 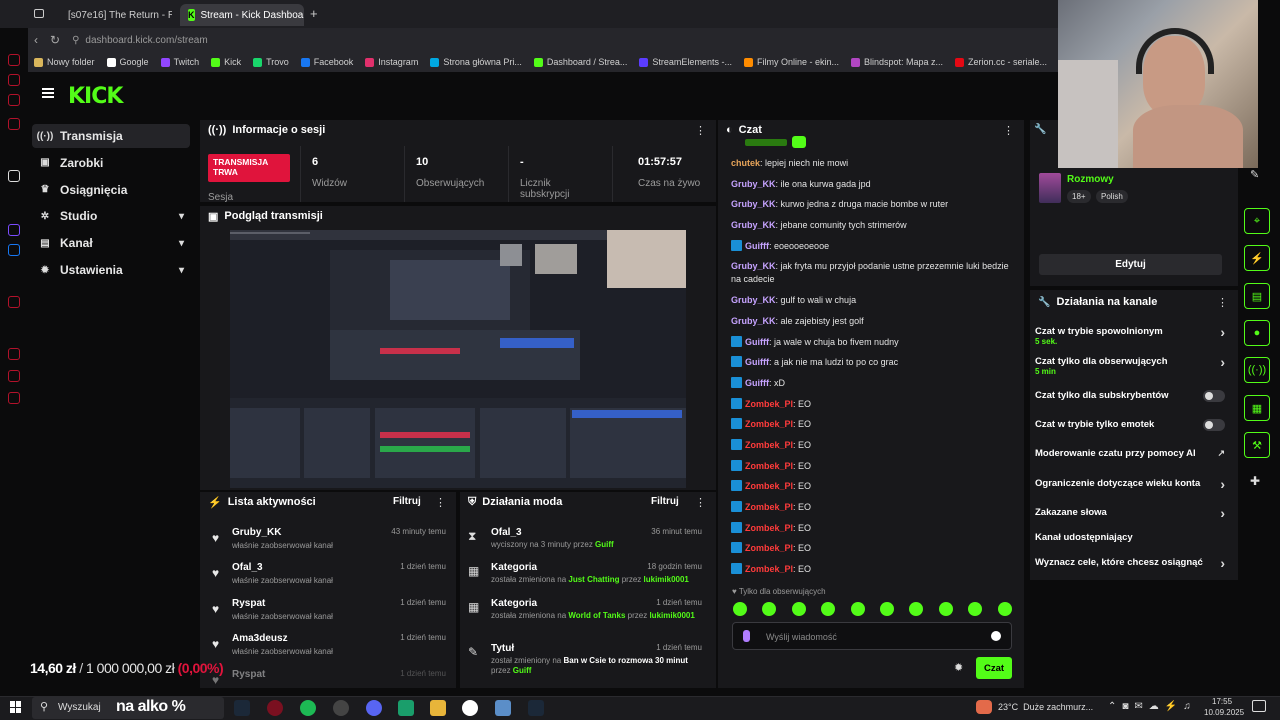 I want to click on bookmark-item: Instagram, so click(x=391, y=62).